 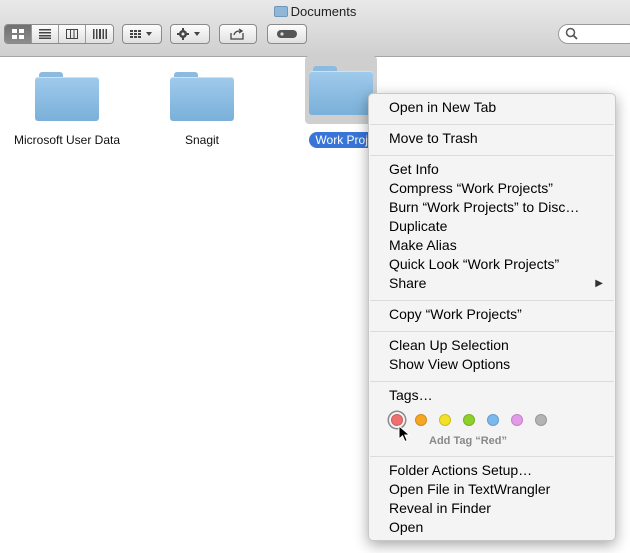 I want to click on icon-grid-icon, so click(x=18, y=34).